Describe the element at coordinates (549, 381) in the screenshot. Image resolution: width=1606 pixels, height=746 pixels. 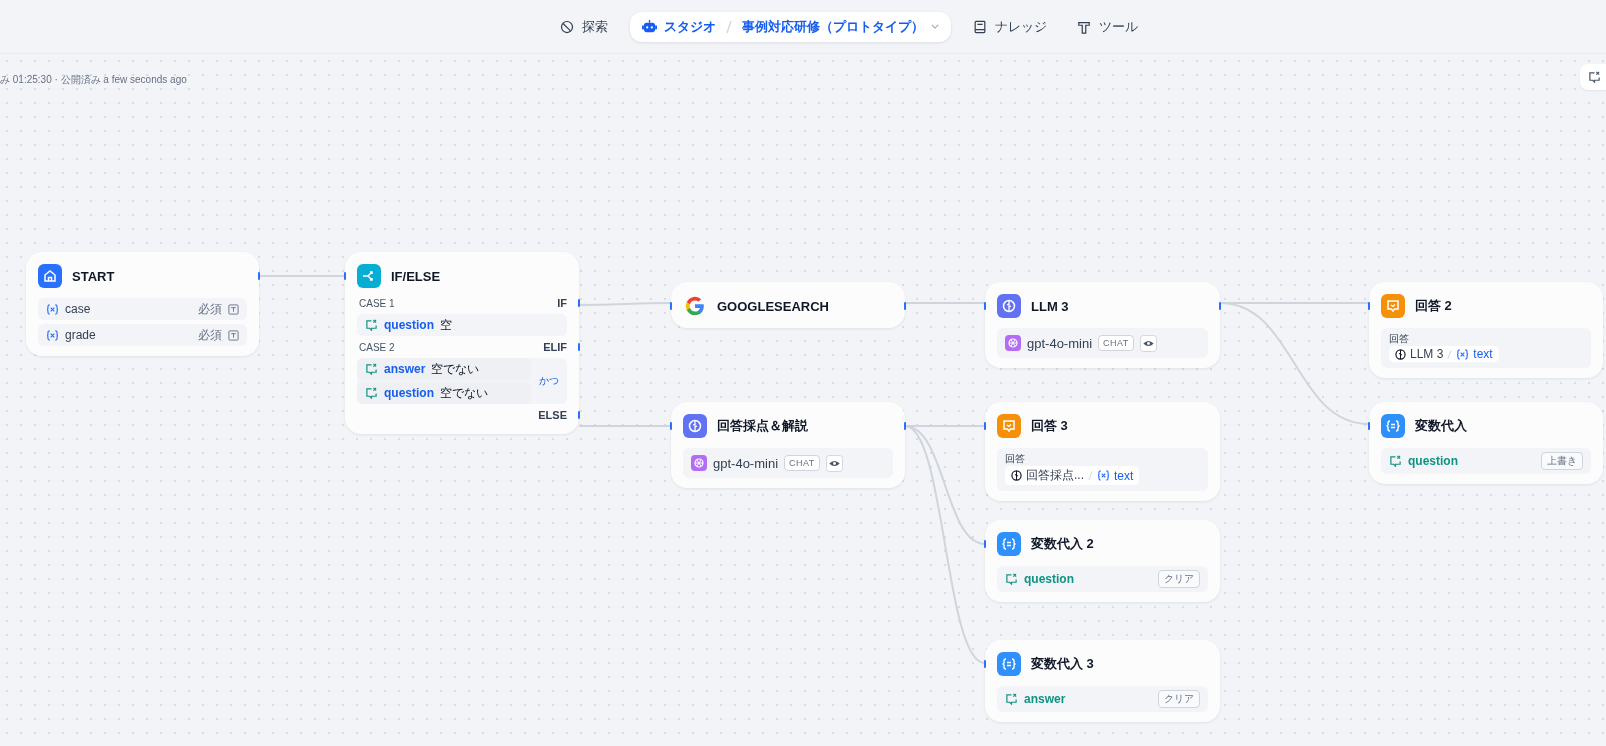
I see `logic-operator: かつ` at that location.